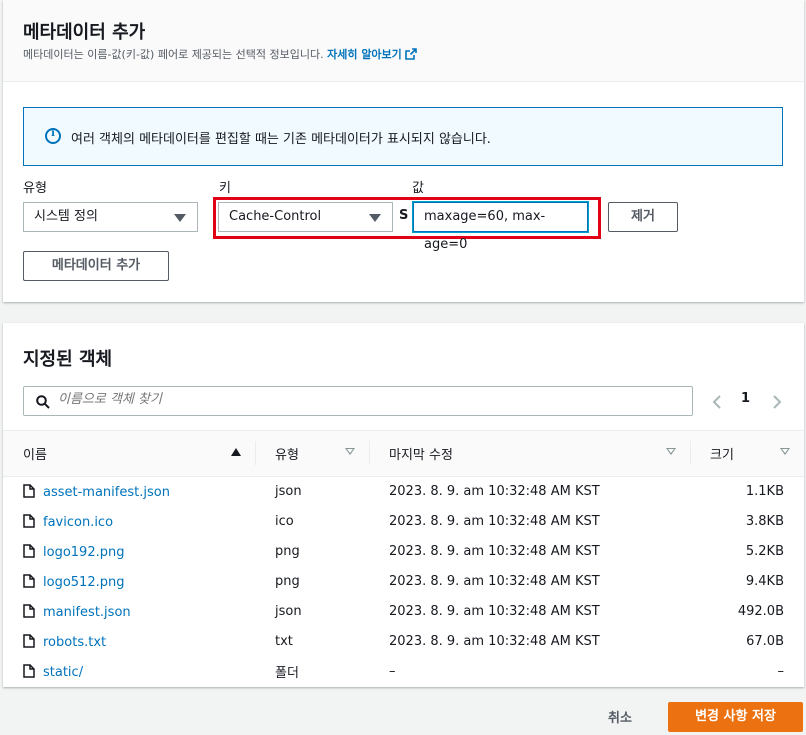  I want to click on key-label: 키, so click(225, 188).